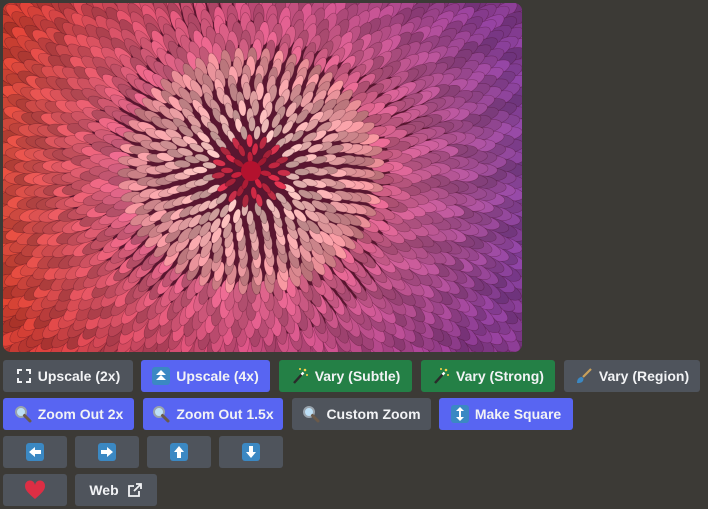 The height and width of the screenshot is (509, 708). Describe the element at coordinates (80, 414) in the screenshot. I see `zoom-out-2x-label: Zoom Out 2x` at that location.